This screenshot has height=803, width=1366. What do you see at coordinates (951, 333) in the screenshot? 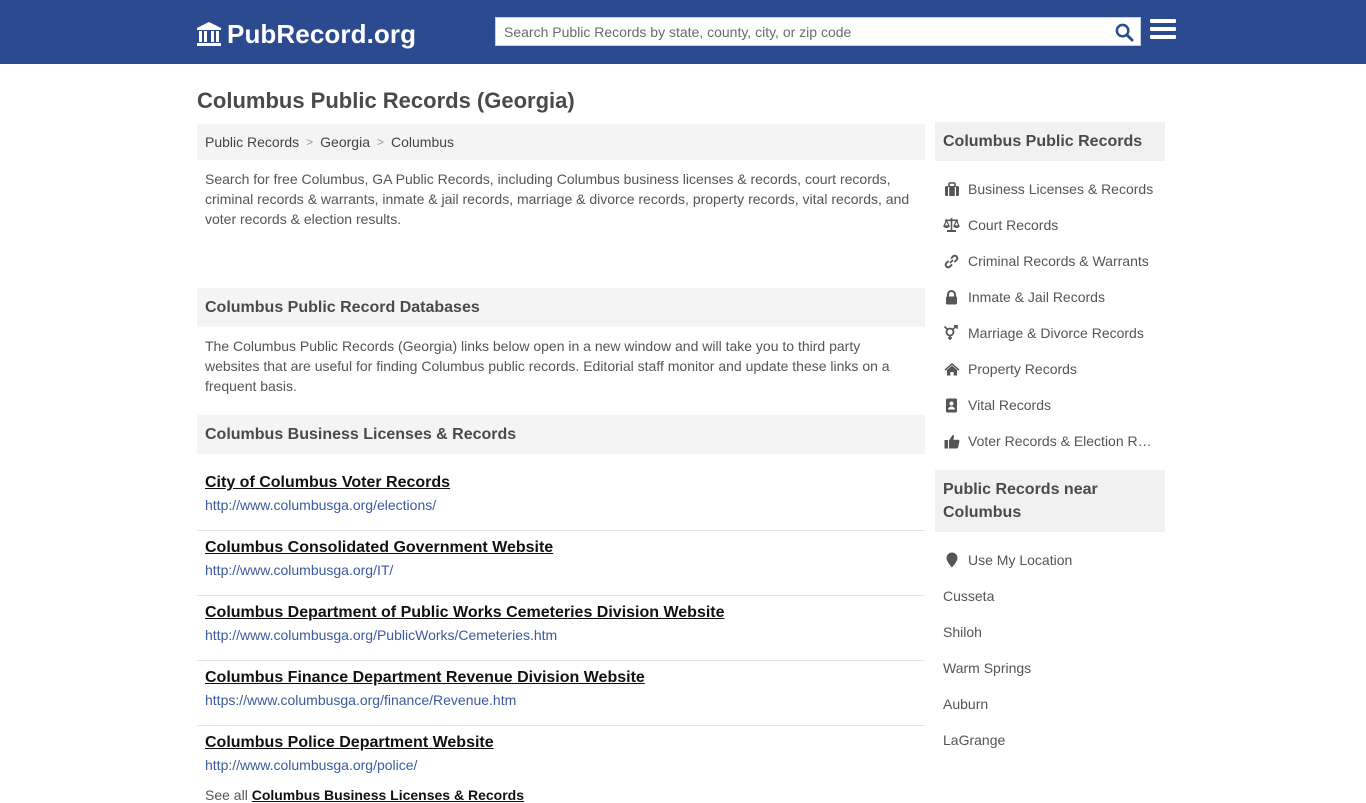
I see `gender-icon` at bounding box center [951, 333].